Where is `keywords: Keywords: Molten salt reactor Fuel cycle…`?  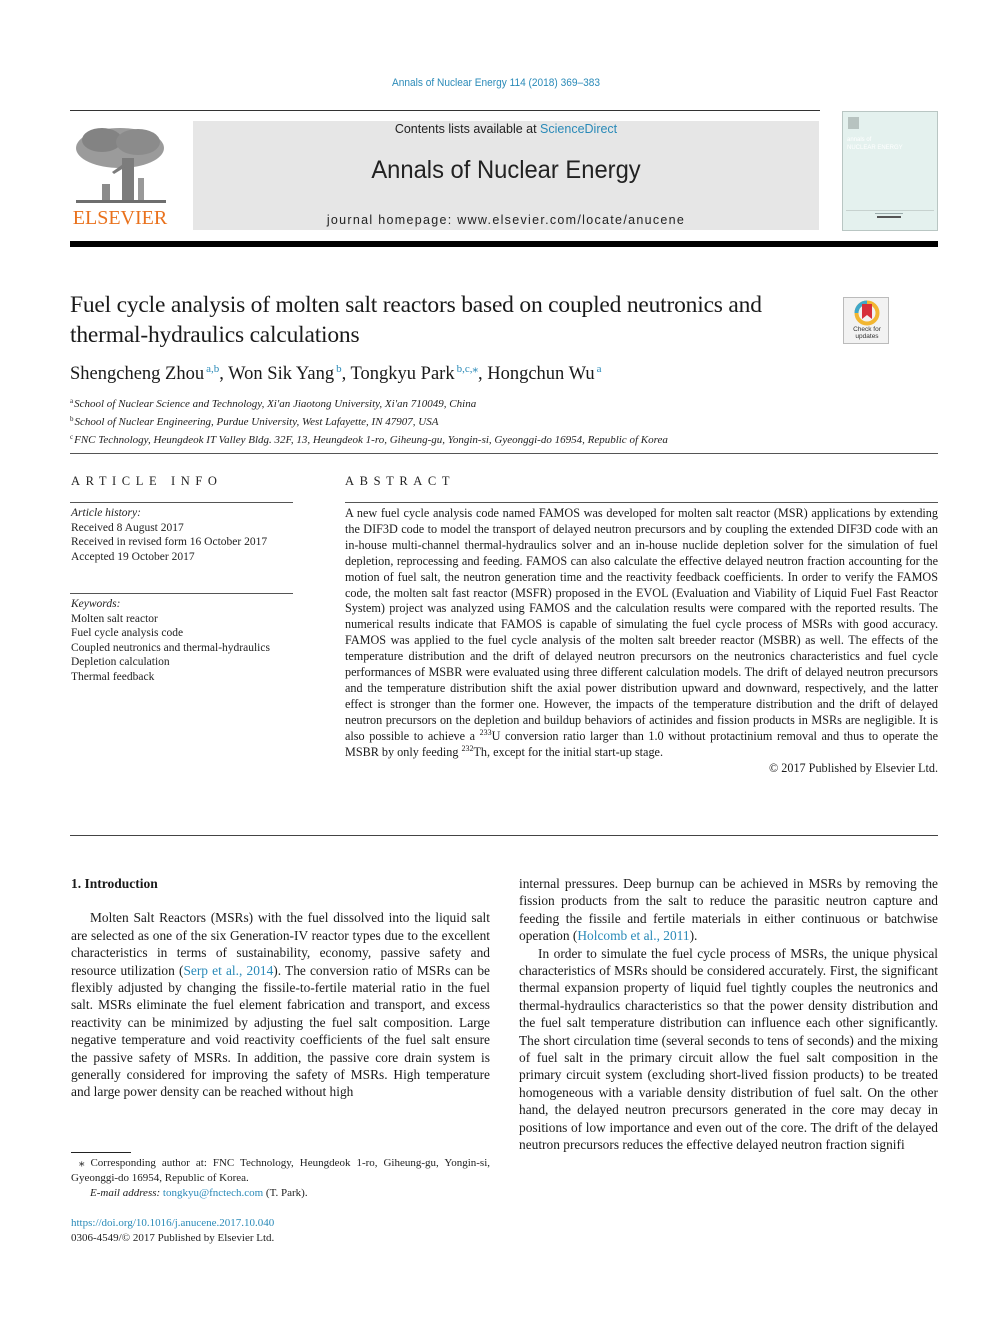
keywords: Keywords: Molten salt reactor Fuel cycle… is located at coordinates (170, 640).